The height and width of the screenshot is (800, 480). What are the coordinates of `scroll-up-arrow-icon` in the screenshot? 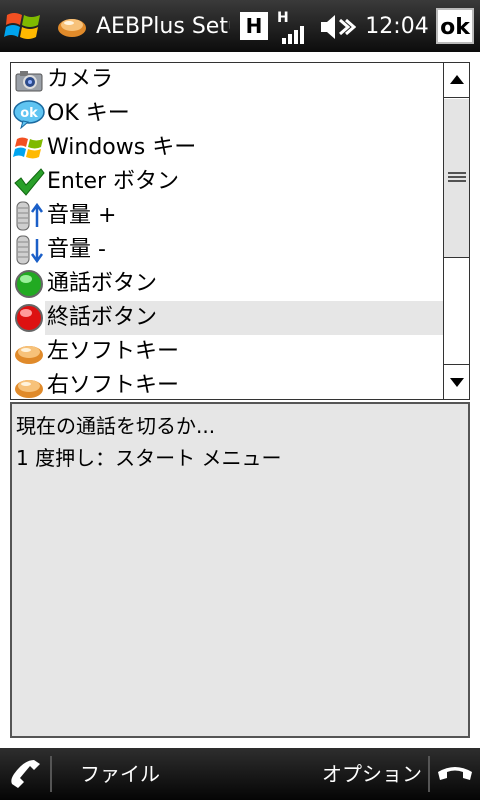 It's located at (457, 79).